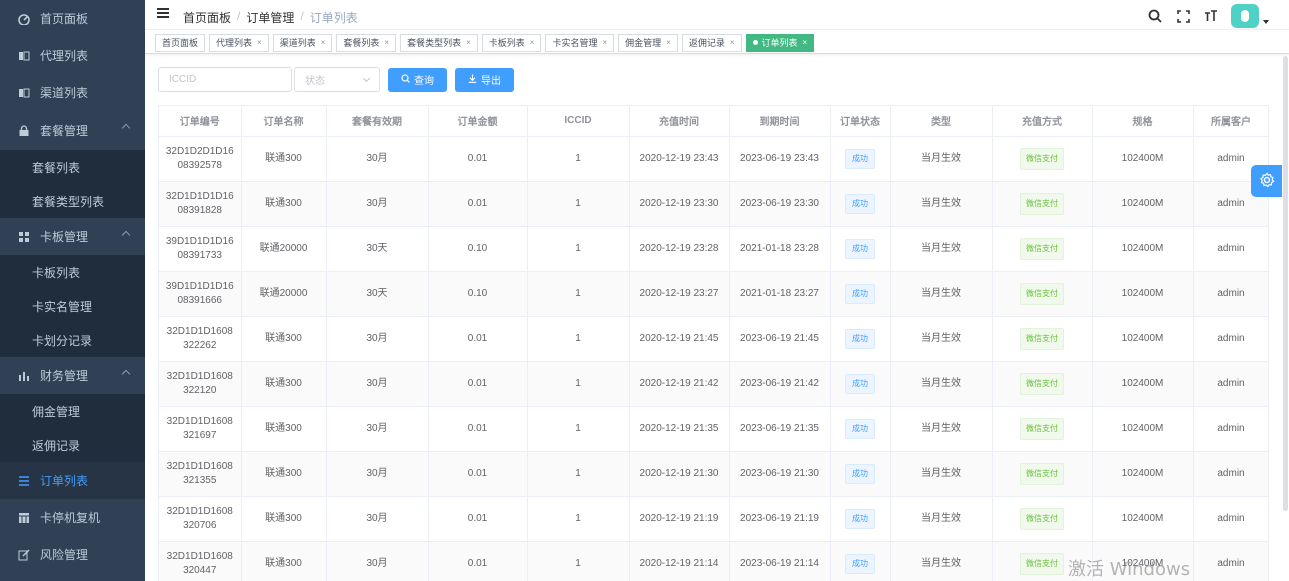 This screenshot has width=1289, height=581. What do you see at coordinates (780, 384) in the screenshot?
I see `table-cell: 2023-06-19 21:42` at bounding box center [780, 384].